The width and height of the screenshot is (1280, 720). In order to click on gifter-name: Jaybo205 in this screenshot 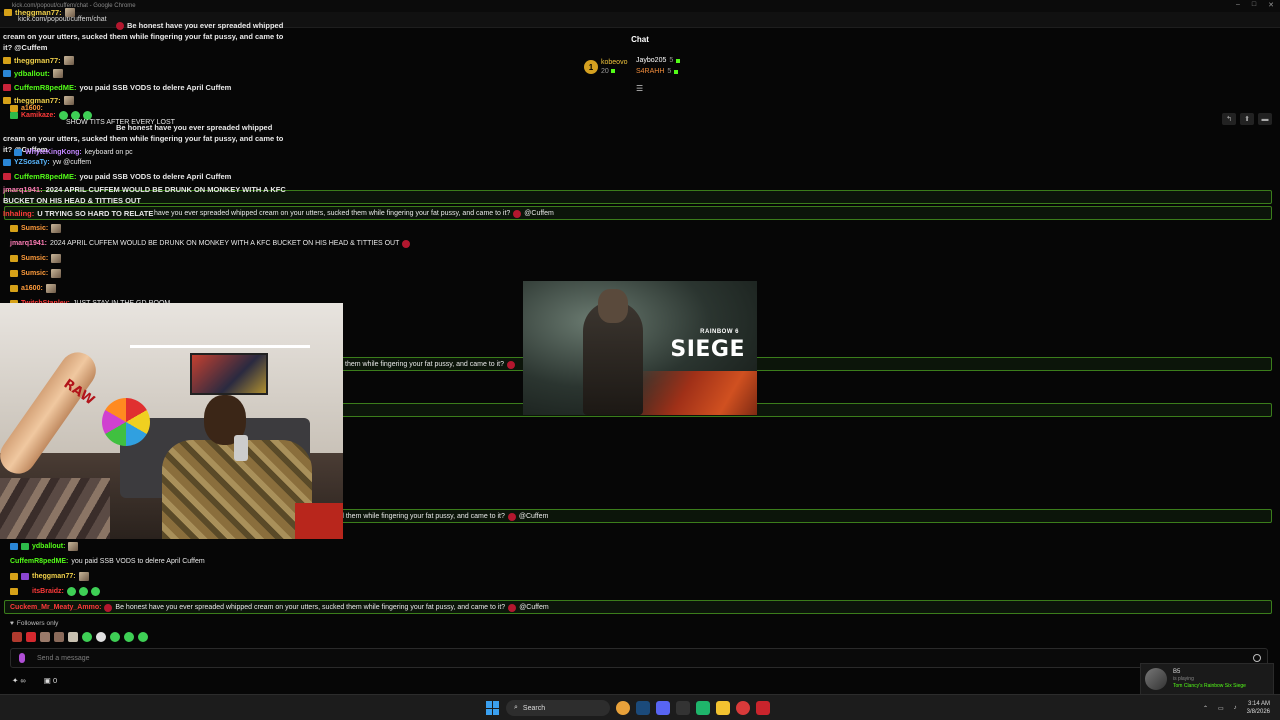, I will do `click(651, 60)`.